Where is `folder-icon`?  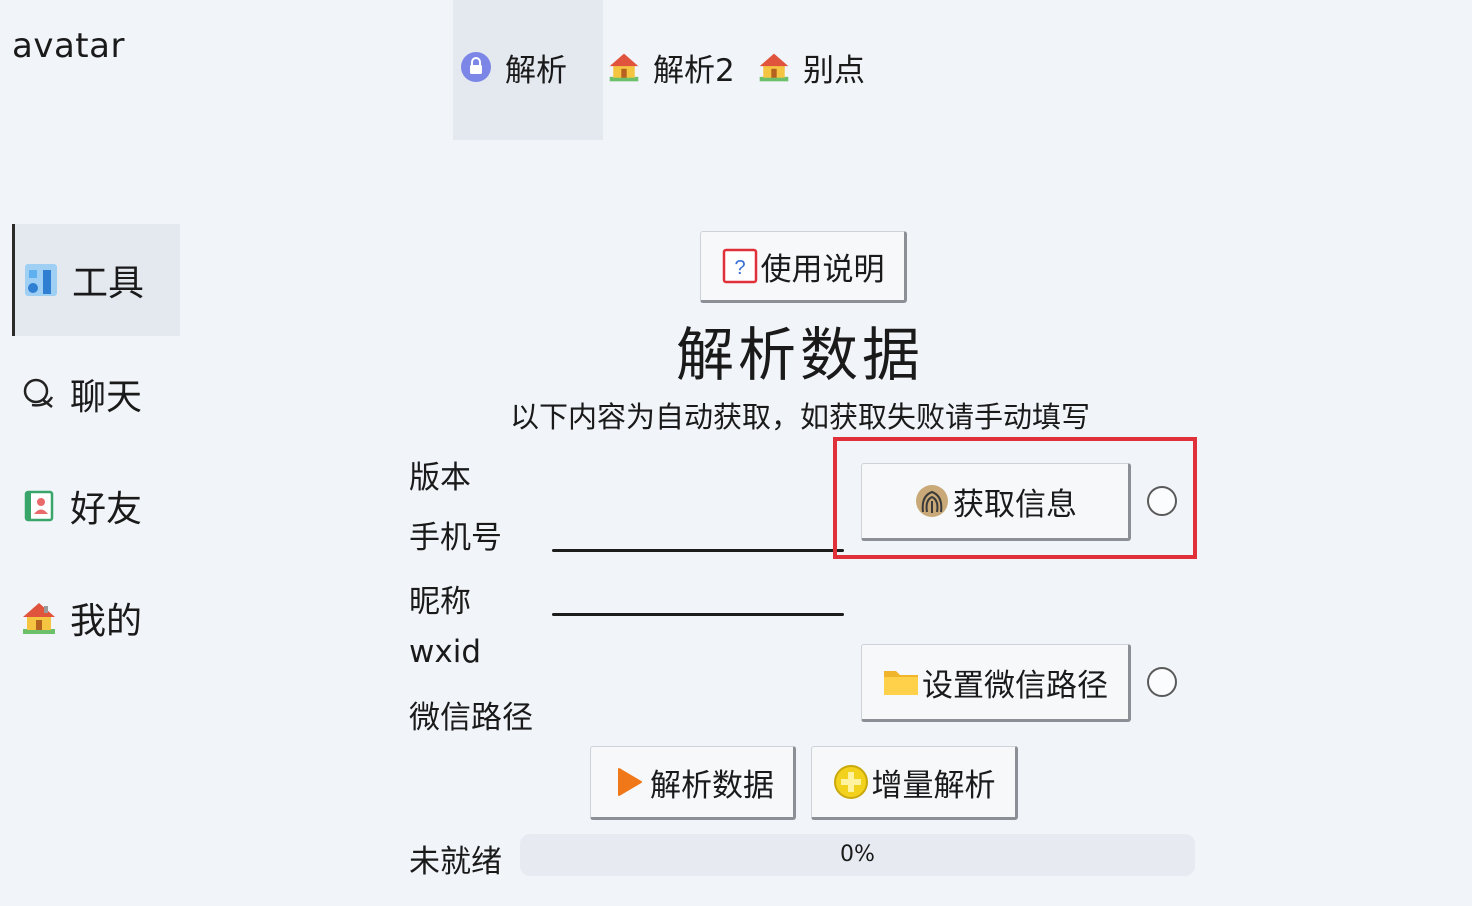
folder-icon is located at coordinates (901, 682).